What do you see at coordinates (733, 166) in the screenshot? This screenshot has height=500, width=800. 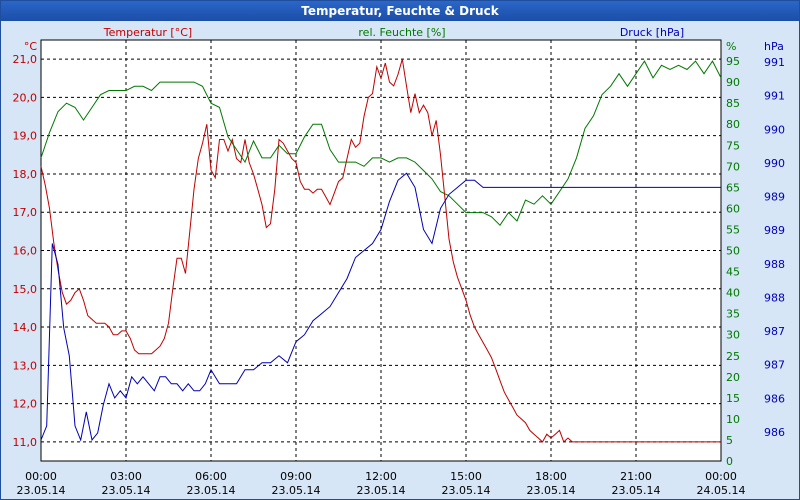 I see `humidity-tick-label: 70` at bounding box center [733, 166].